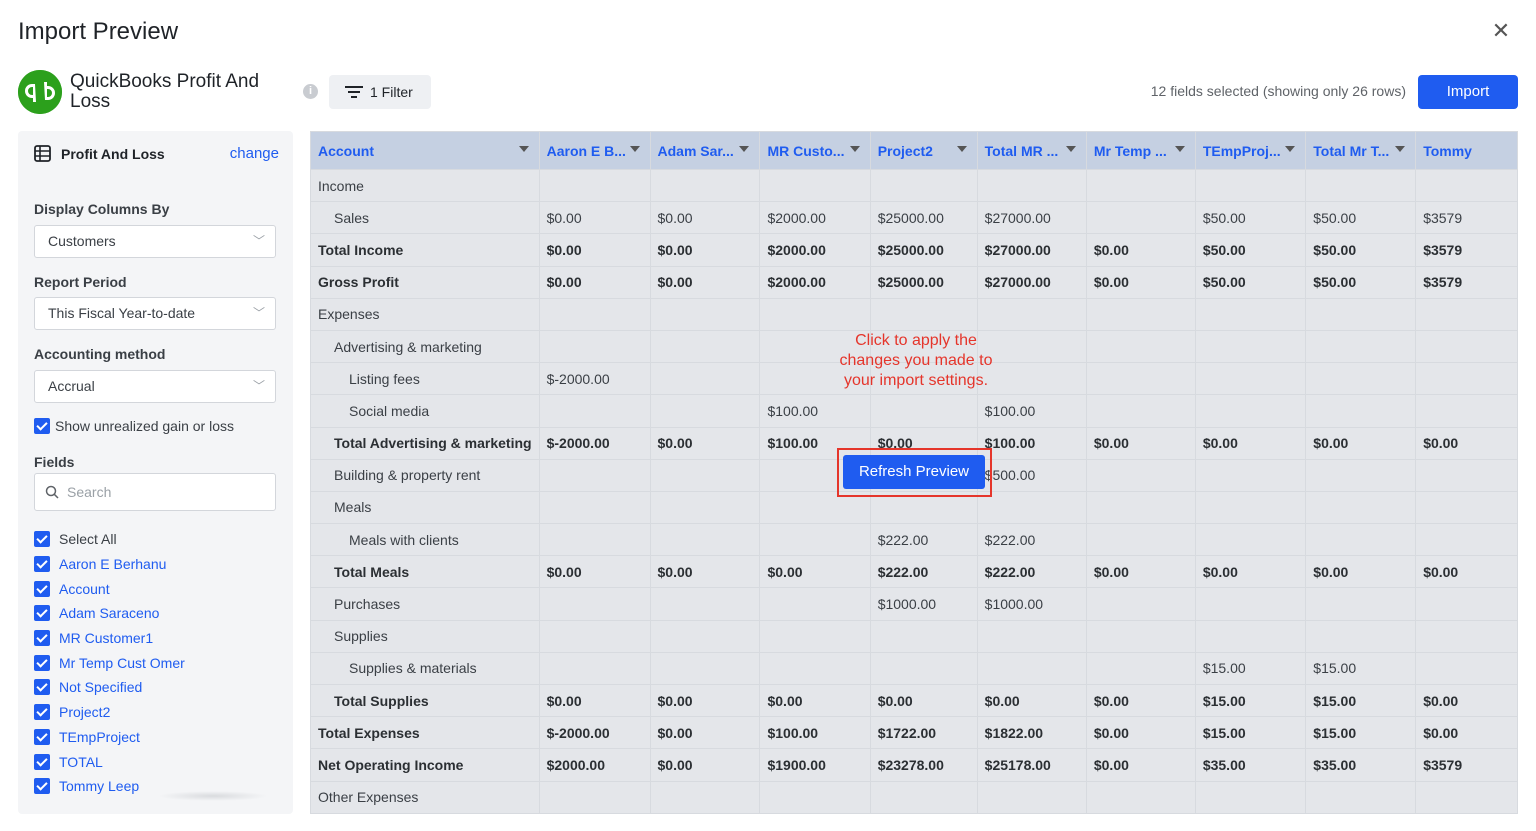 The width and height of the screenshot is (1536, 831). Describe the element at coordinates (88, 539) in the screenshot. I see `field-label: Select All` at that location.